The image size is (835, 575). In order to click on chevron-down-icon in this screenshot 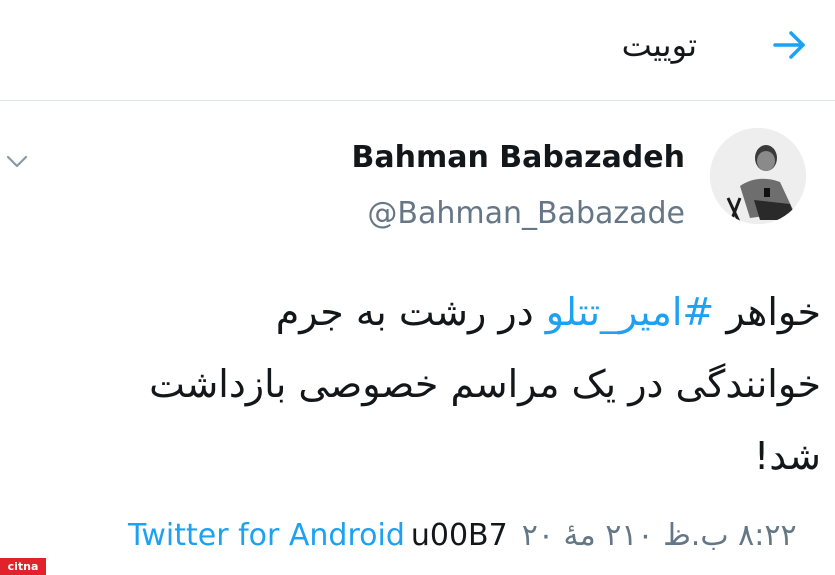, I will do `click(17, 161)`.